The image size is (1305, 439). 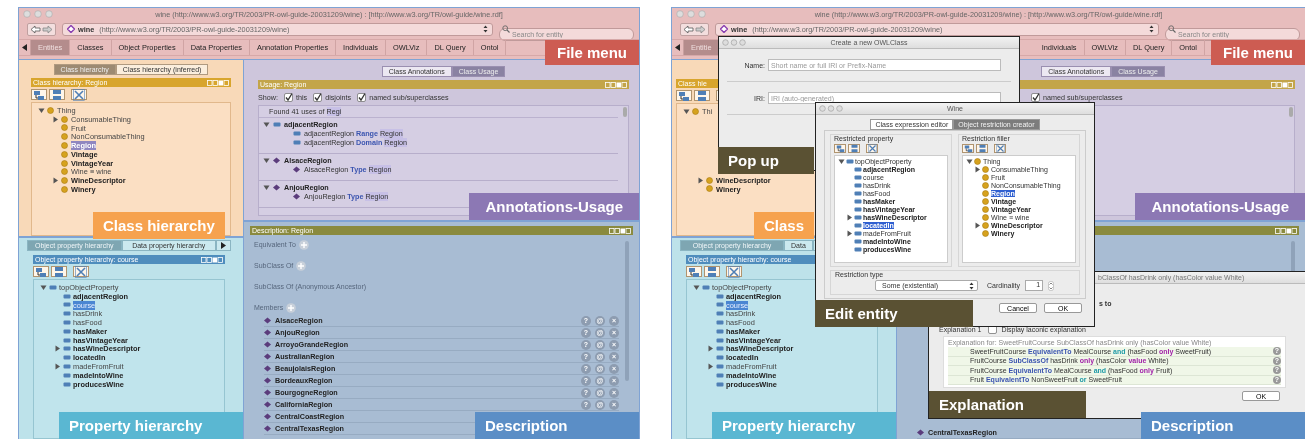 What do you see at coordinates (894, 313) in the screenshot?
I see `callout-label: Edit entity` at bounding box center [894, 313].